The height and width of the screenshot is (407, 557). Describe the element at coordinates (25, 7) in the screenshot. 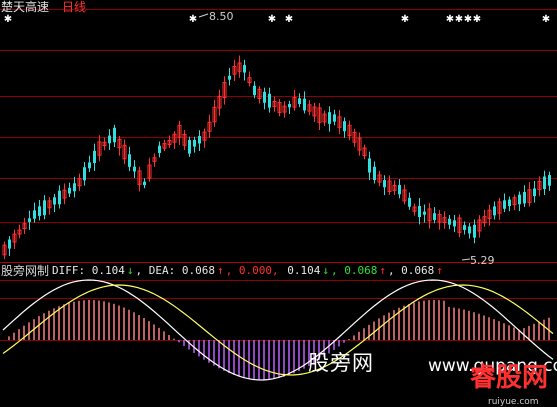

I see `stock-name: 楚天高速` at that location.